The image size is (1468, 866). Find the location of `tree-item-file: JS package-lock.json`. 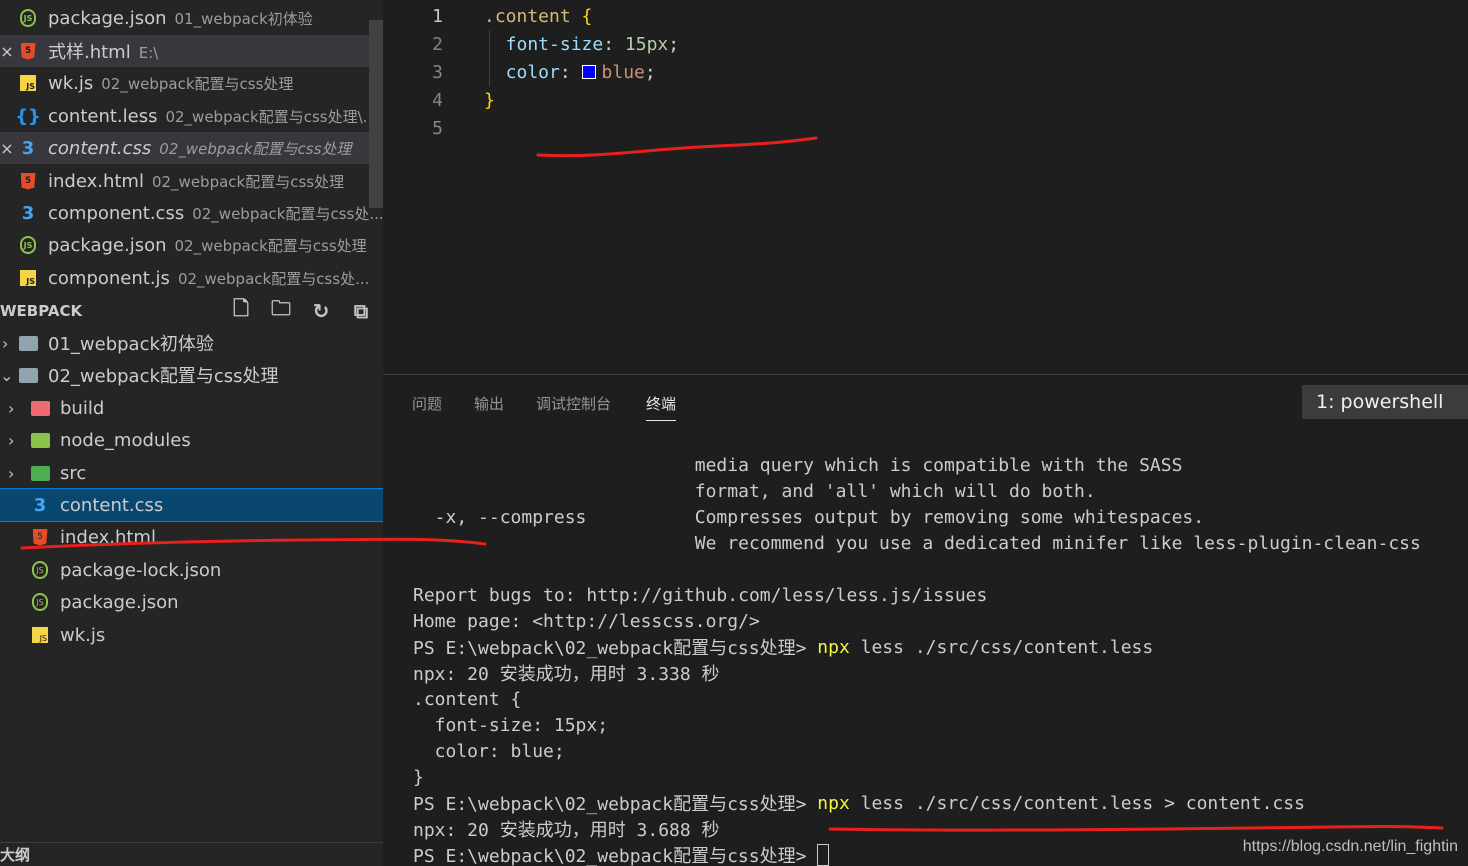

tree-item-file: JS package-lock.json is located at coordinates (191, 570).